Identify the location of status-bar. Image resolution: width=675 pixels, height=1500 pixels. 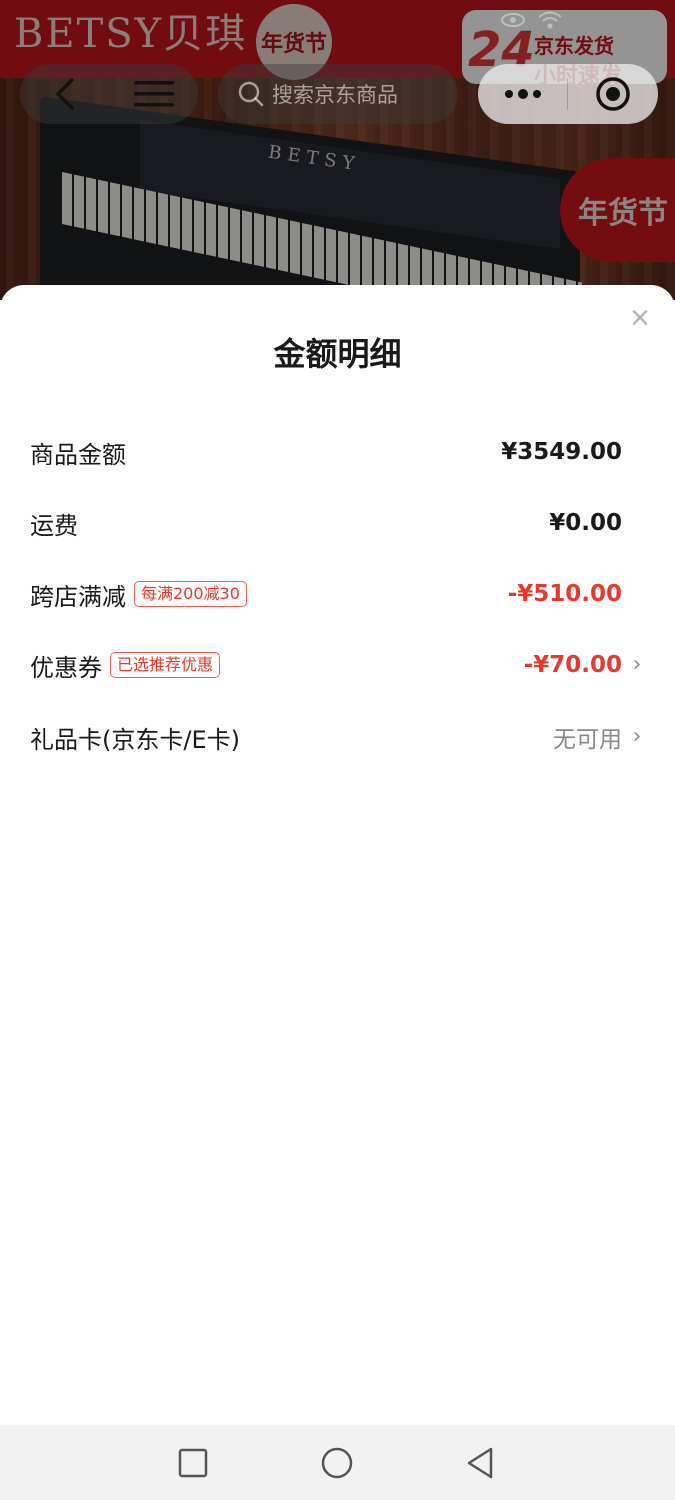
(337, 20).